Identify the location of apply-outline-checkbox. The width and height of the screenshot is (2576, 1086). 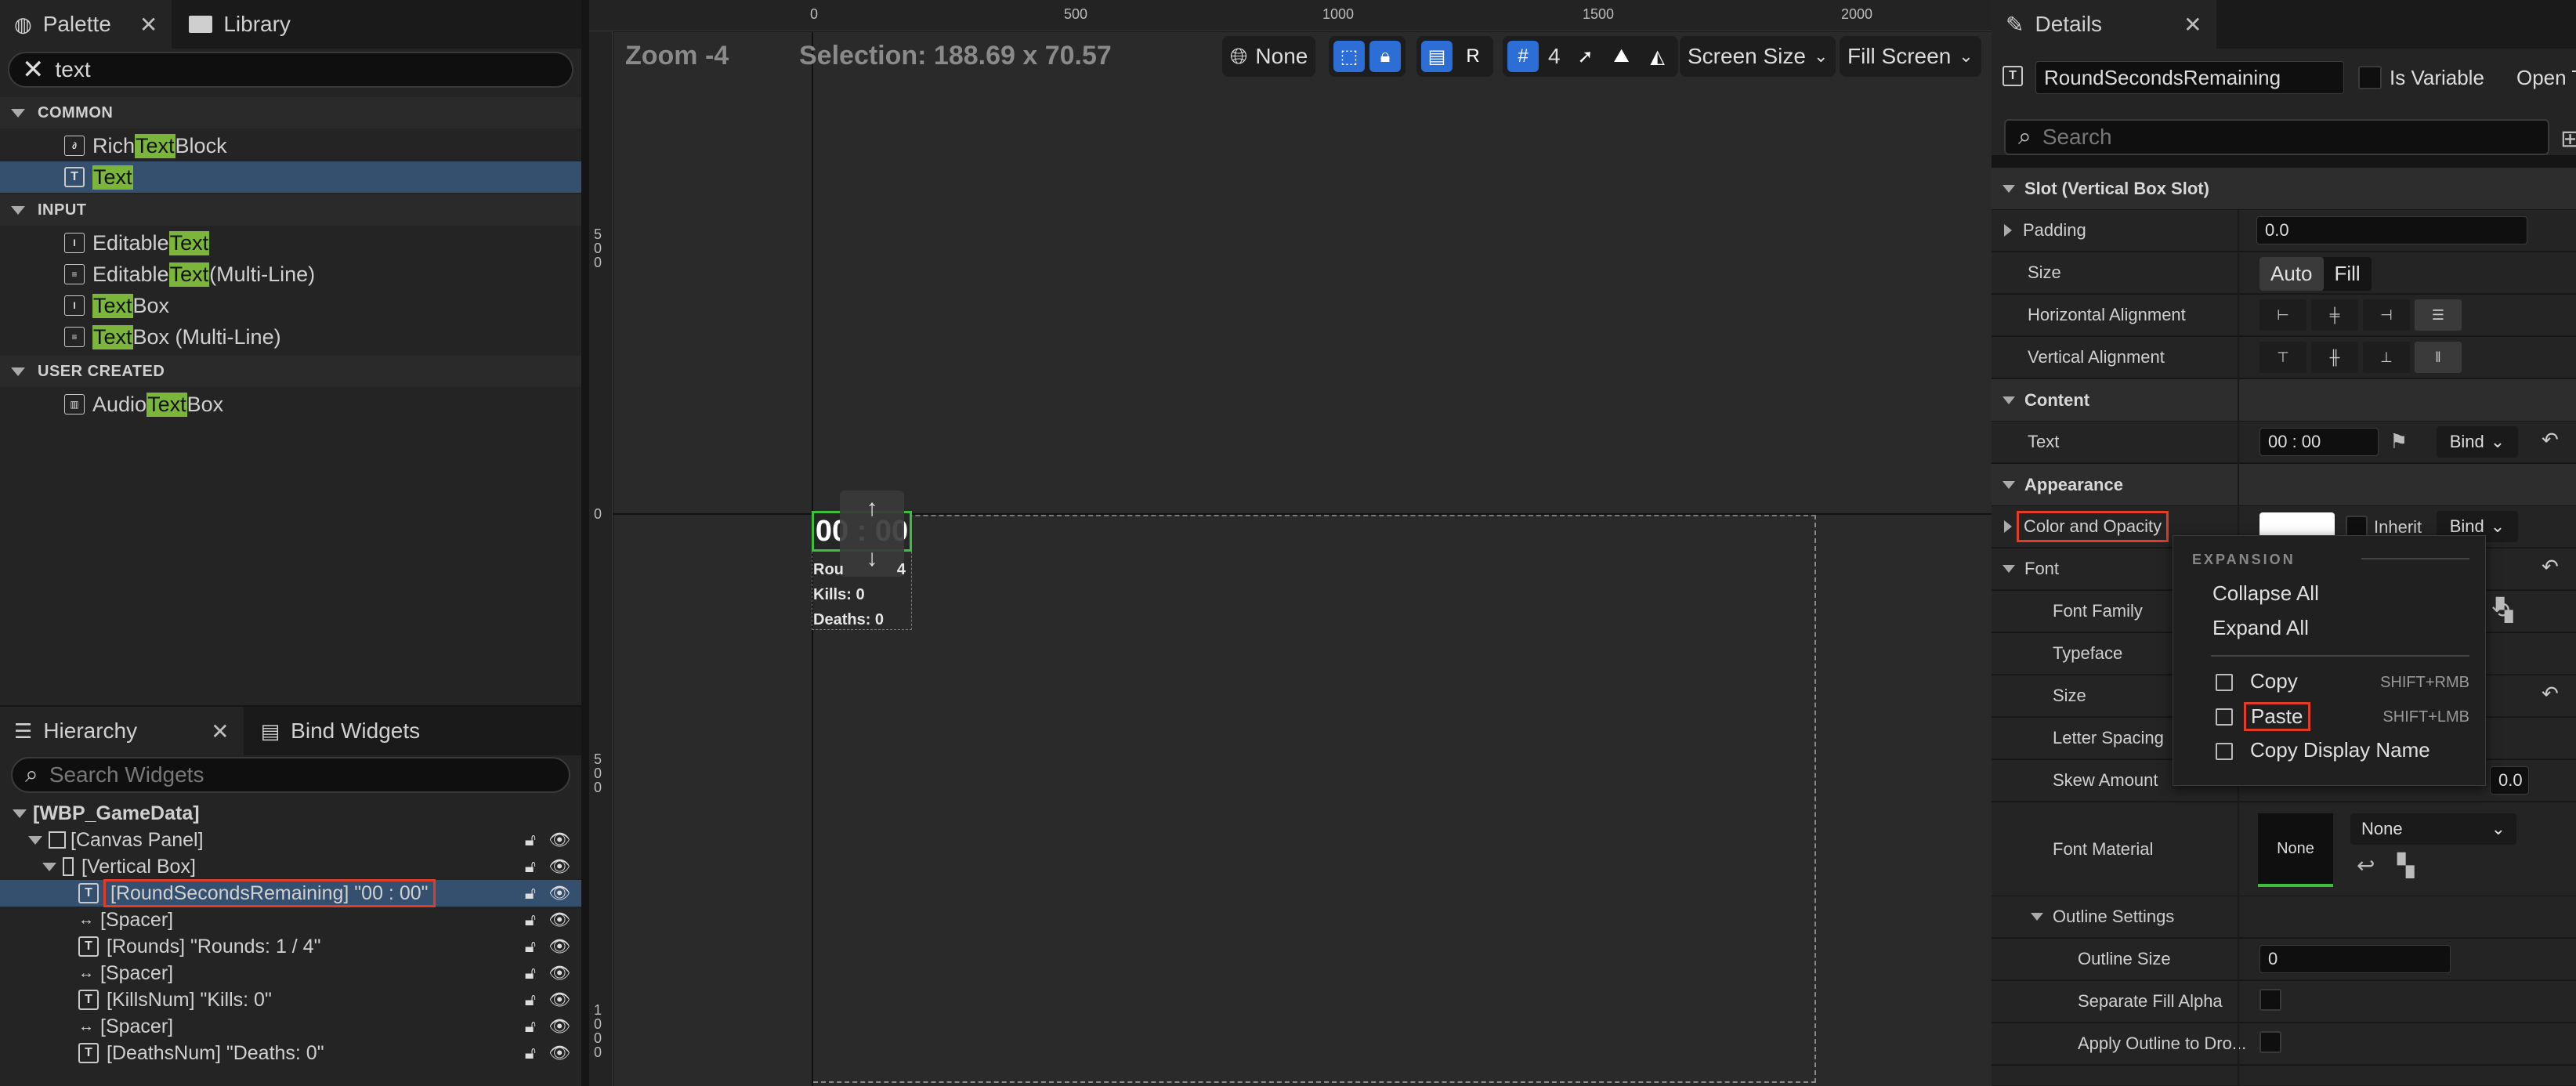
(2270, 1042).